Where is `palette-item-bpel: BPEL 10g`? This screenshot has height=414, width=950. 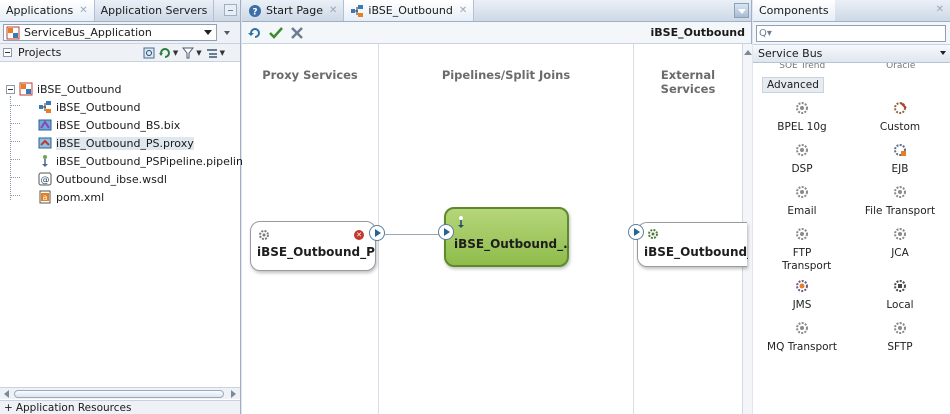 palette-item-bpel: BPEL 10g is located at coordinates (802, 116).